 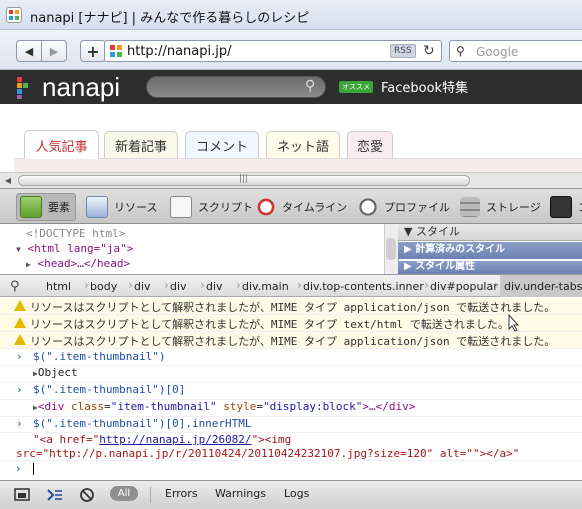 I want to click on styles-header-label: スタイル, so click(x=437, y=231).